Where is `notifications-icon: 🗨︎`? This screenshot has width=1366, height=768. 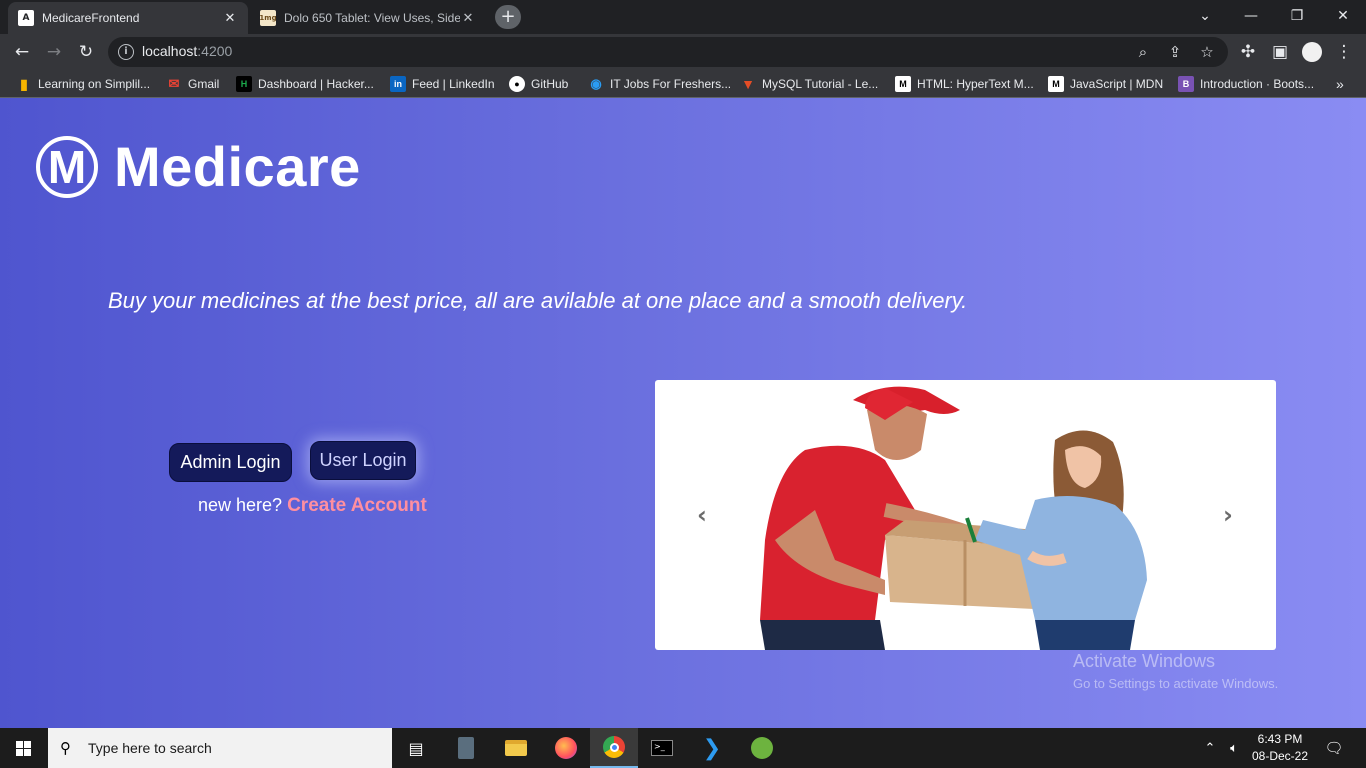 notifications-icon: 🗨︎ is located at coordinates (1334, 748).